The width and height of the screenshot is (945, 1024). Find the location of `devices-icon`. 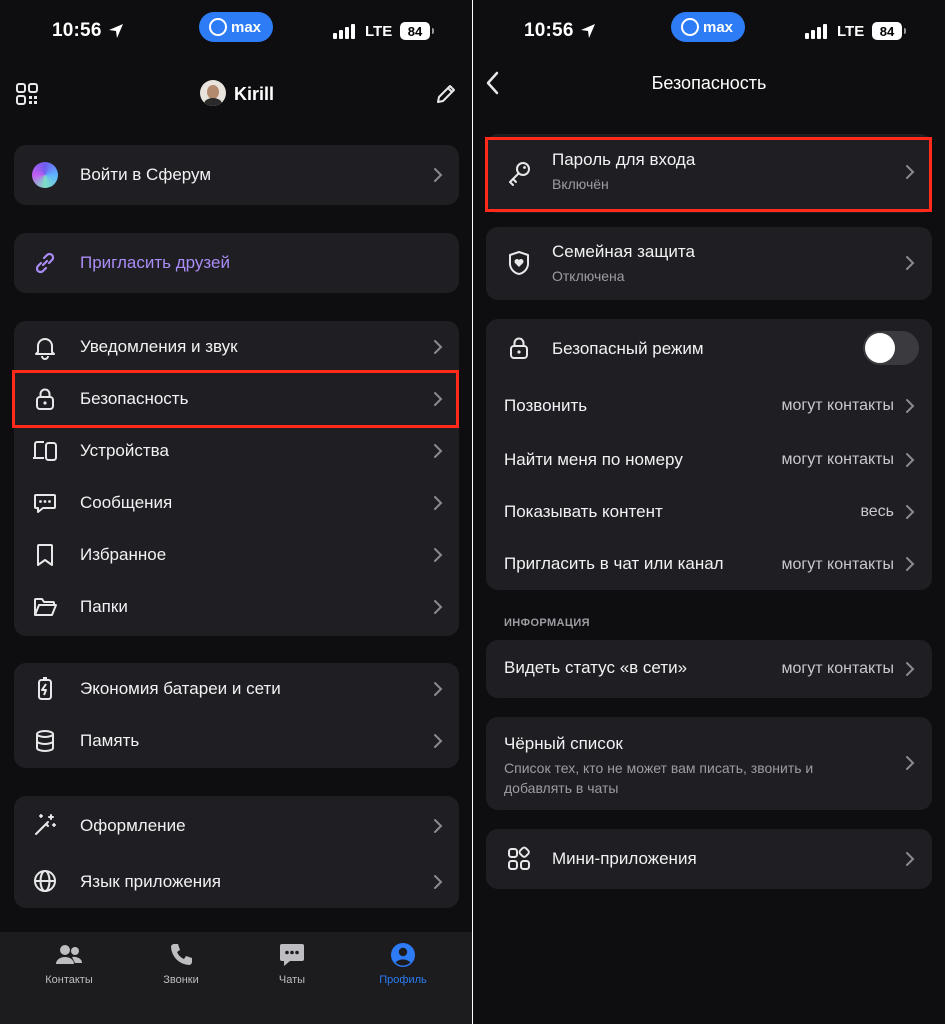

devices-icon is located at coordinates (45, 451).